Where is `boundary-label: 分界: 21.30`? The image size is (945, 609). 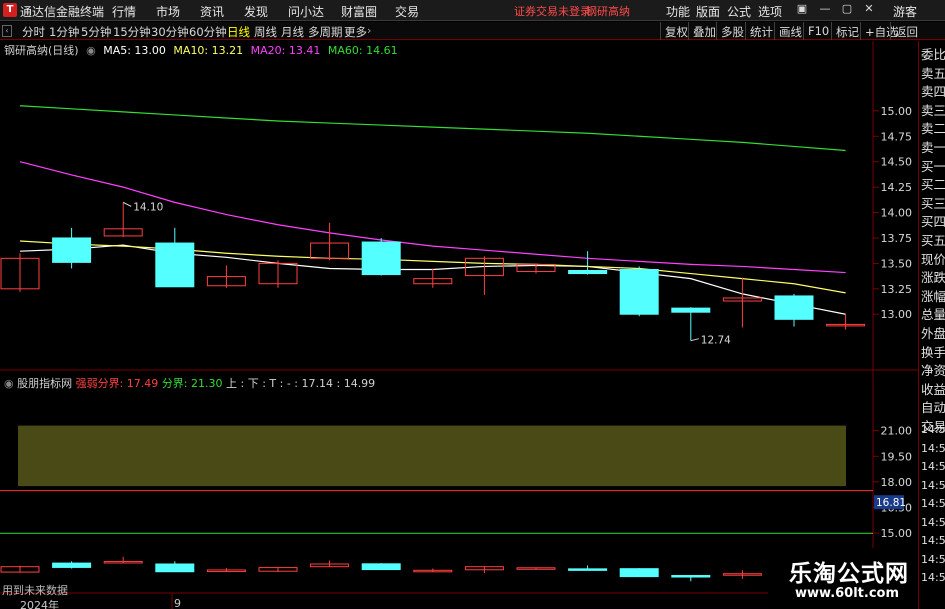
boundary-label: 分界: 21.30 is located at coordinates (192, 383).